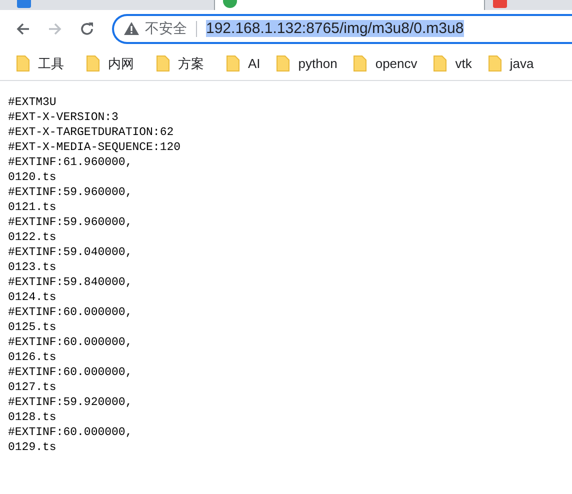 The image size is (572, 494). I want to click on bookmark-folder: opencv, so click(385, 63).